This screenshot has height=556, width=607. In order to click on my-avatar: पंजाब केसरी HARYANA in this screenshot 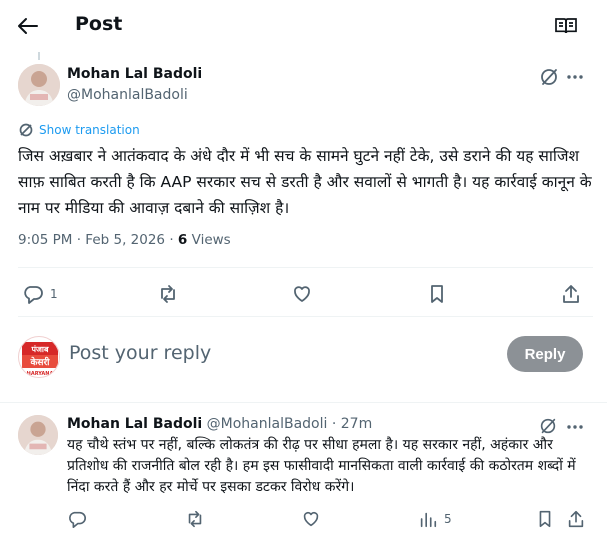, I will do `click(39, 357)`.